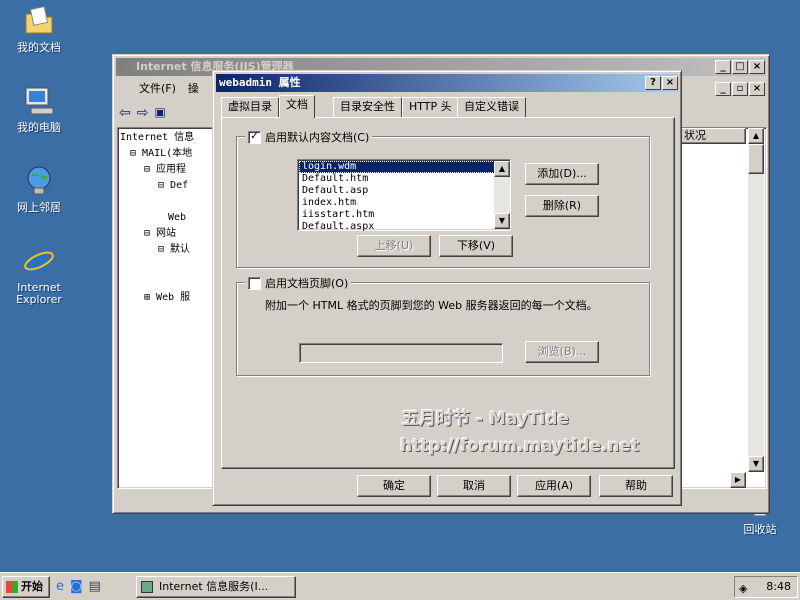 This screenshot has width=800, height=600. I want to click on iis-app-icon, so click(147, 587).